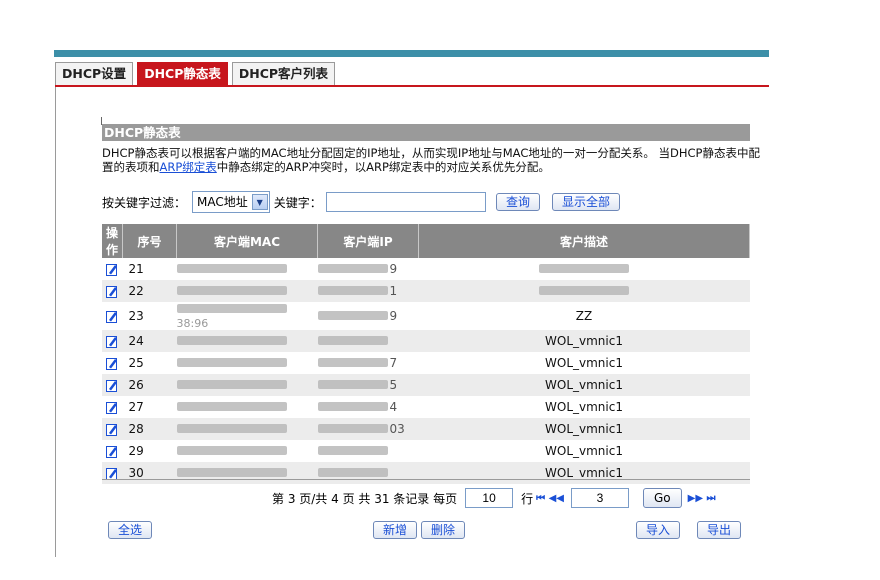  What do you see at coordinates (393, 291) in the screenshot?
I see `ip-visible-tail: 1` at bounding box center [393, 291].